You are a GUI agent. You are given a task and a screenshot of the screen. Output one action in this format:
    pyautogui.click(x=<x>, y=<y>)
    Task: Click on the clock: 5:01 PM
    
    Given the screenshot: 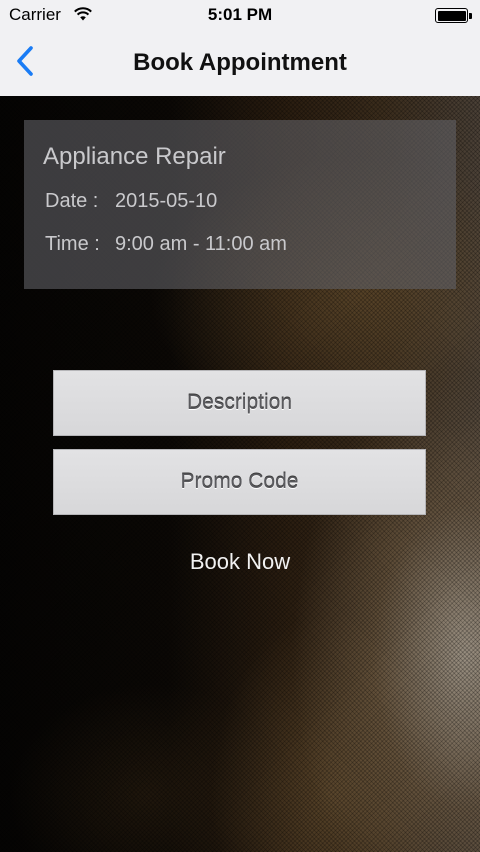 What is the action you would take?
    pyautogui.click(x=240, y=14)
    